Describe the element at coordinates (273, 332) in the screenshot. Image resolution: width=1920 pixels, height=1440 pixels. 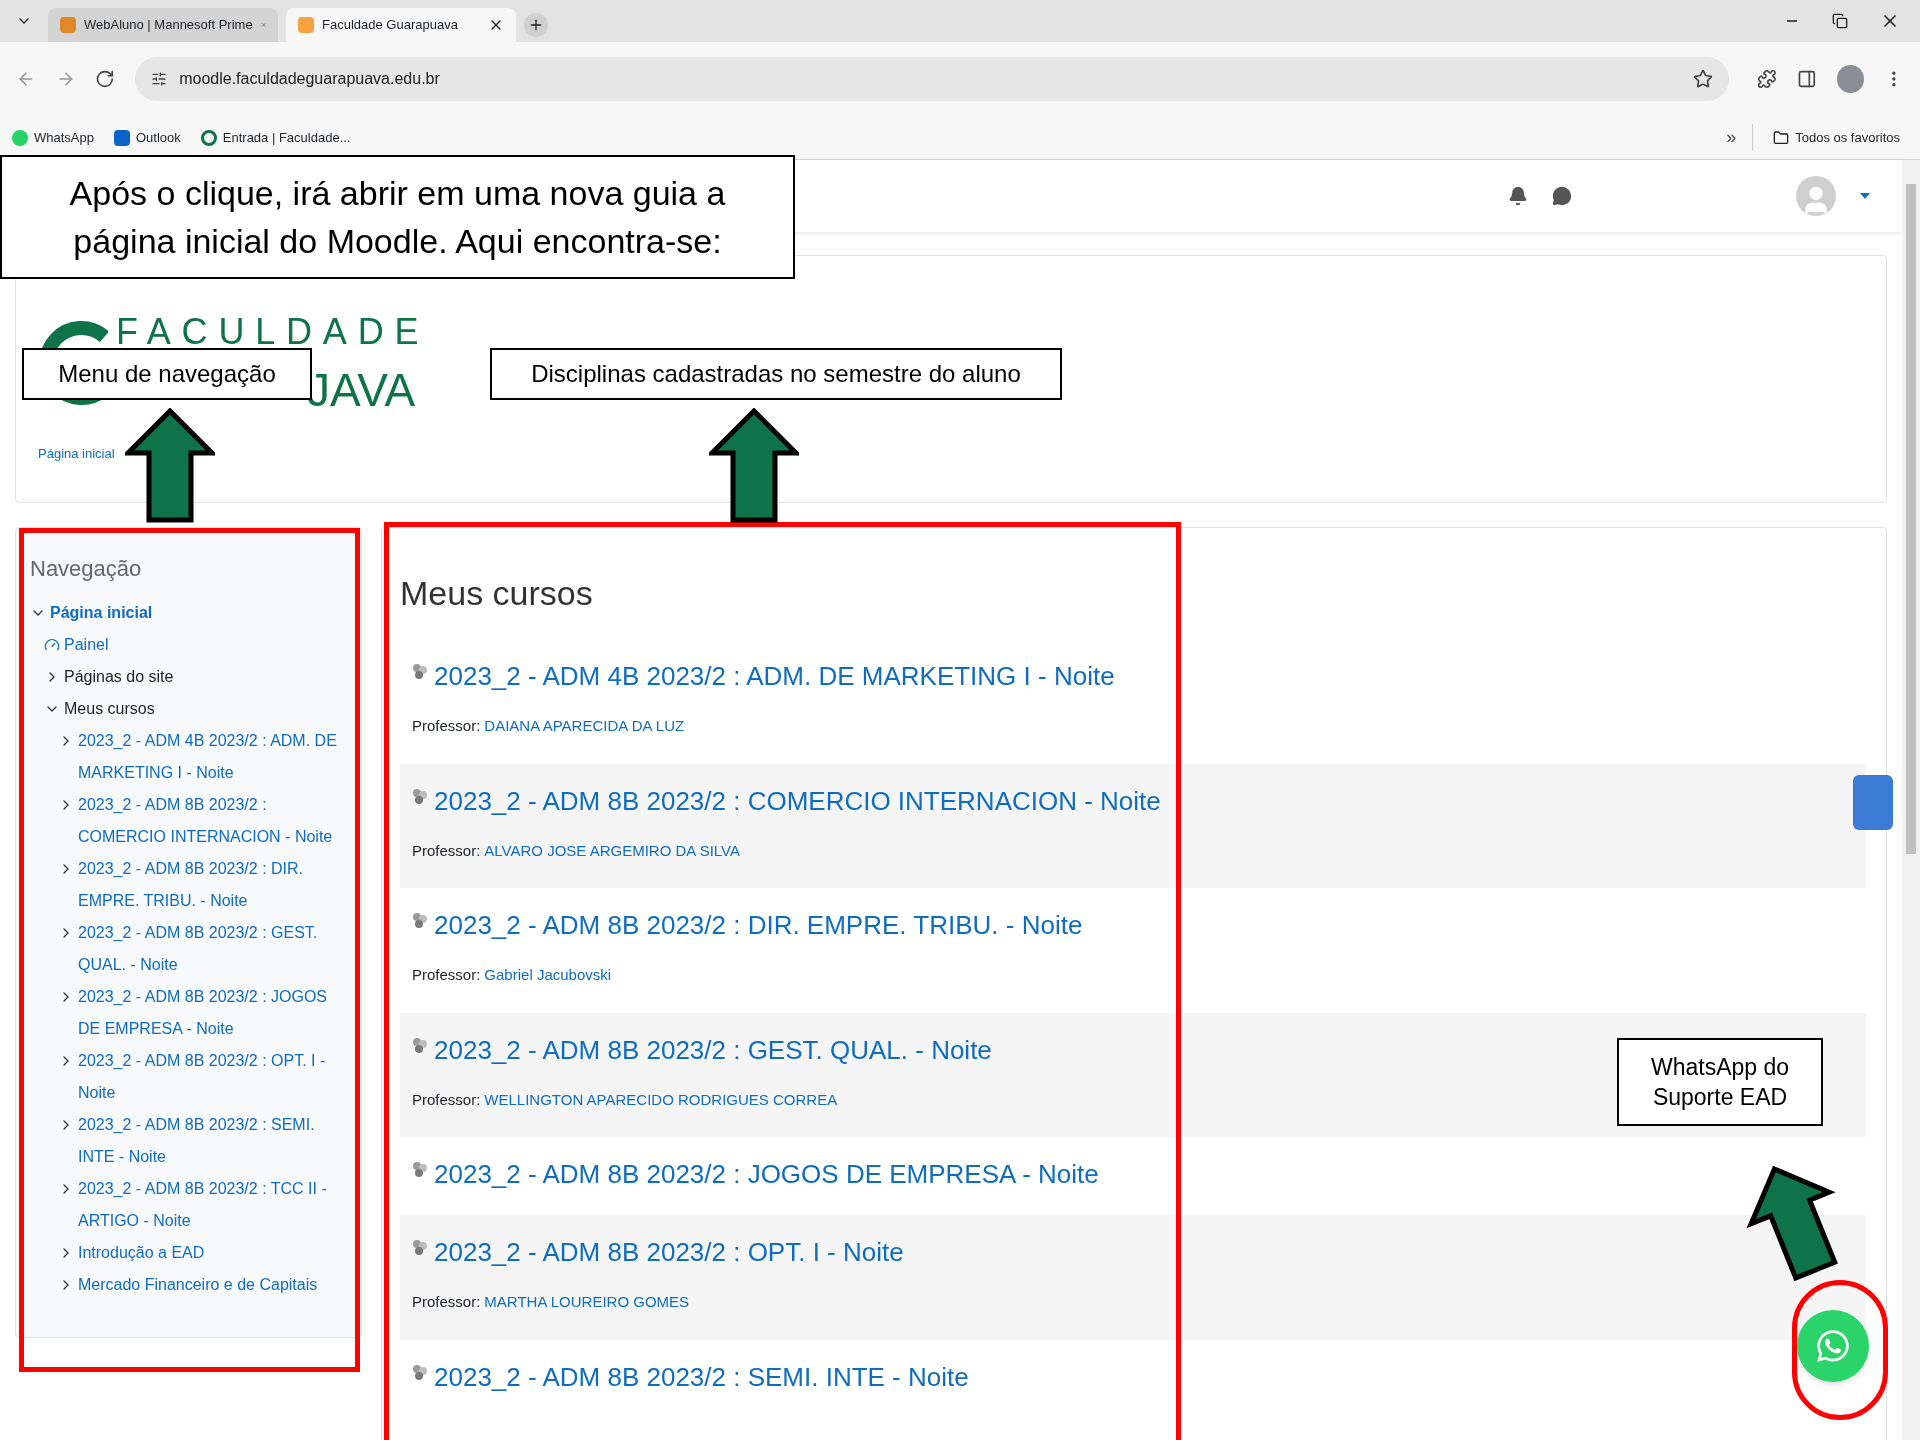
I see `logo-text: FACULDADE` at that location.